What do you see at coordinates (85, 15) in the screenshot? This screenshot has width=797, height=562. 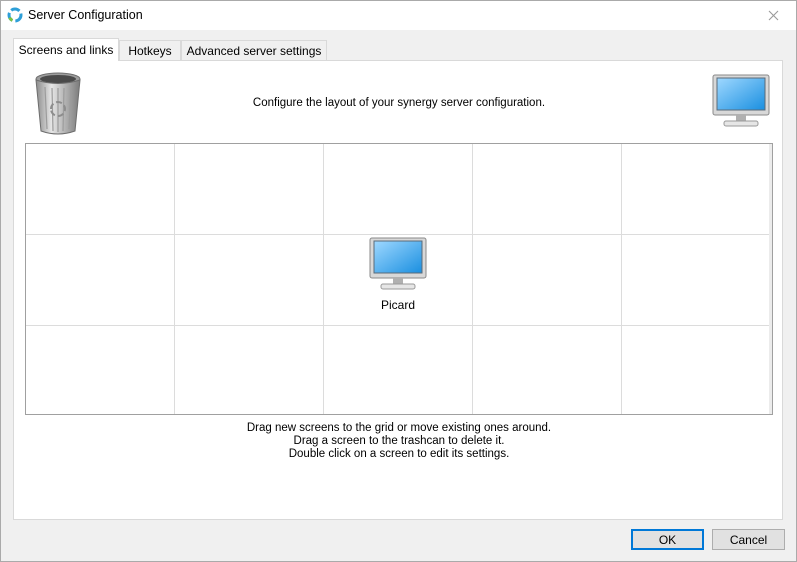 I see `window-title: Server Configuration` at bounding box center [85, 15].